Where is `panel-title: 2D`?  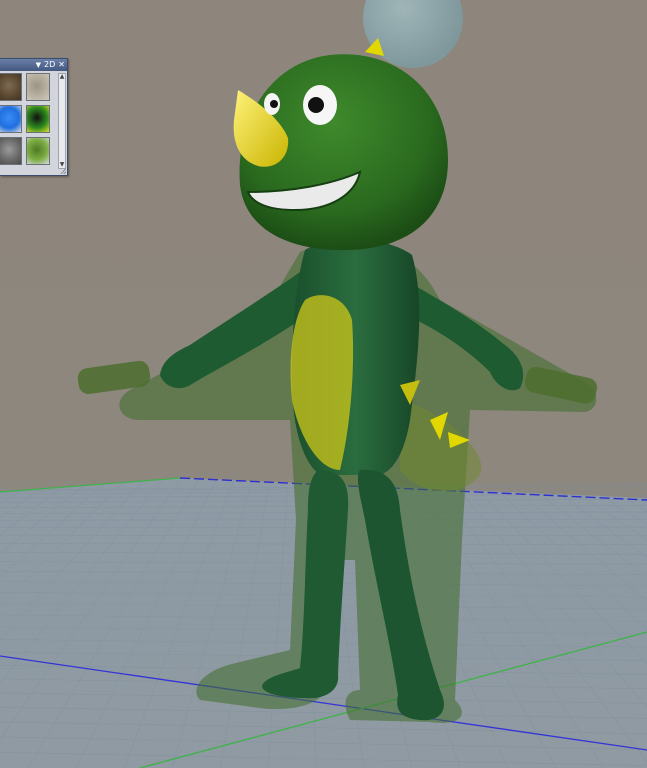 panel-title: 2D is located at coordinates (50, 64).